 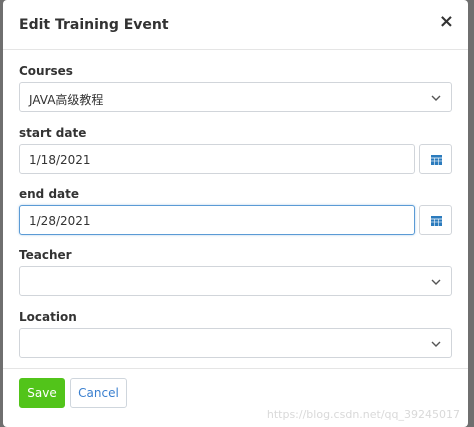 What do you see at coordinates (49, 194) in the screenshot?
I see `end-date-label: end date` at bounding box center [49, 194].